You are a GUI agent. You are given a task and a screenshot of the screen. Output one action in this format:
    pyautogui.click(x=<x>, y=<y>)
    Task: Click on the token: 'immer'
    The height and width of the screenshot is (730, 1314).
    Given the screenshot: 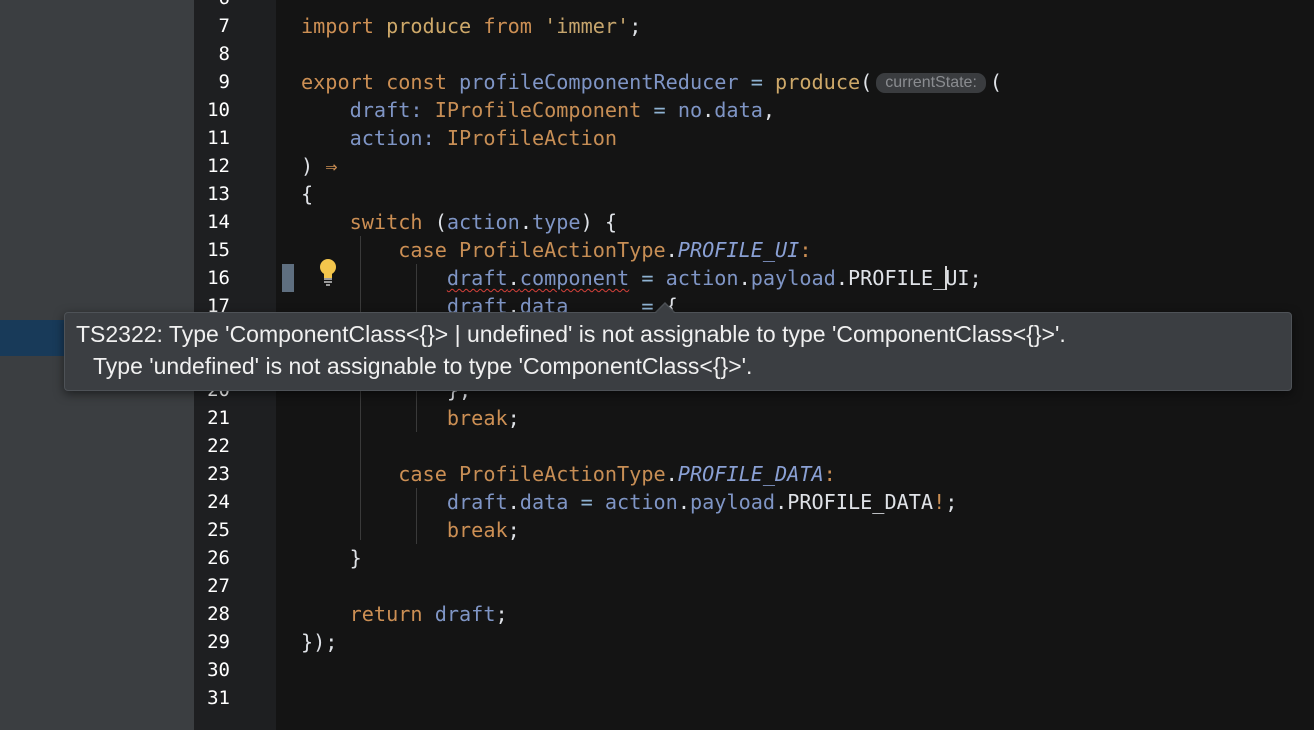 What is the action you would take?
    pyautogui.click(x=587, y=26)
    